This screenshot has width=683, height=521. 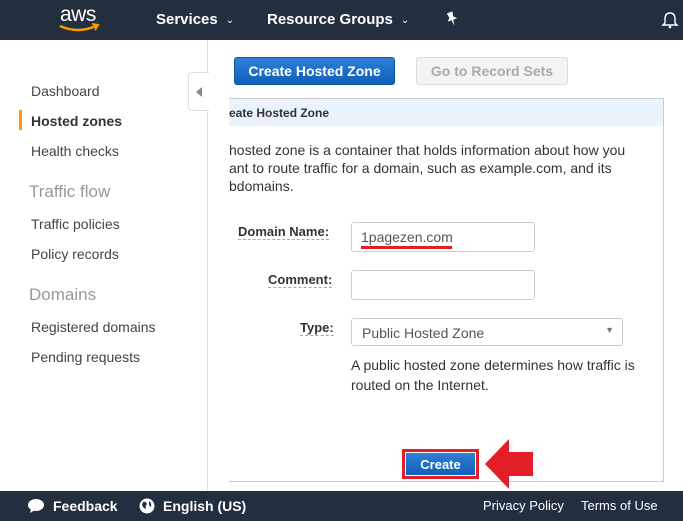 I want to click on sidebar-item-pending-requests: Pending requests, so click(x=85, y=357).